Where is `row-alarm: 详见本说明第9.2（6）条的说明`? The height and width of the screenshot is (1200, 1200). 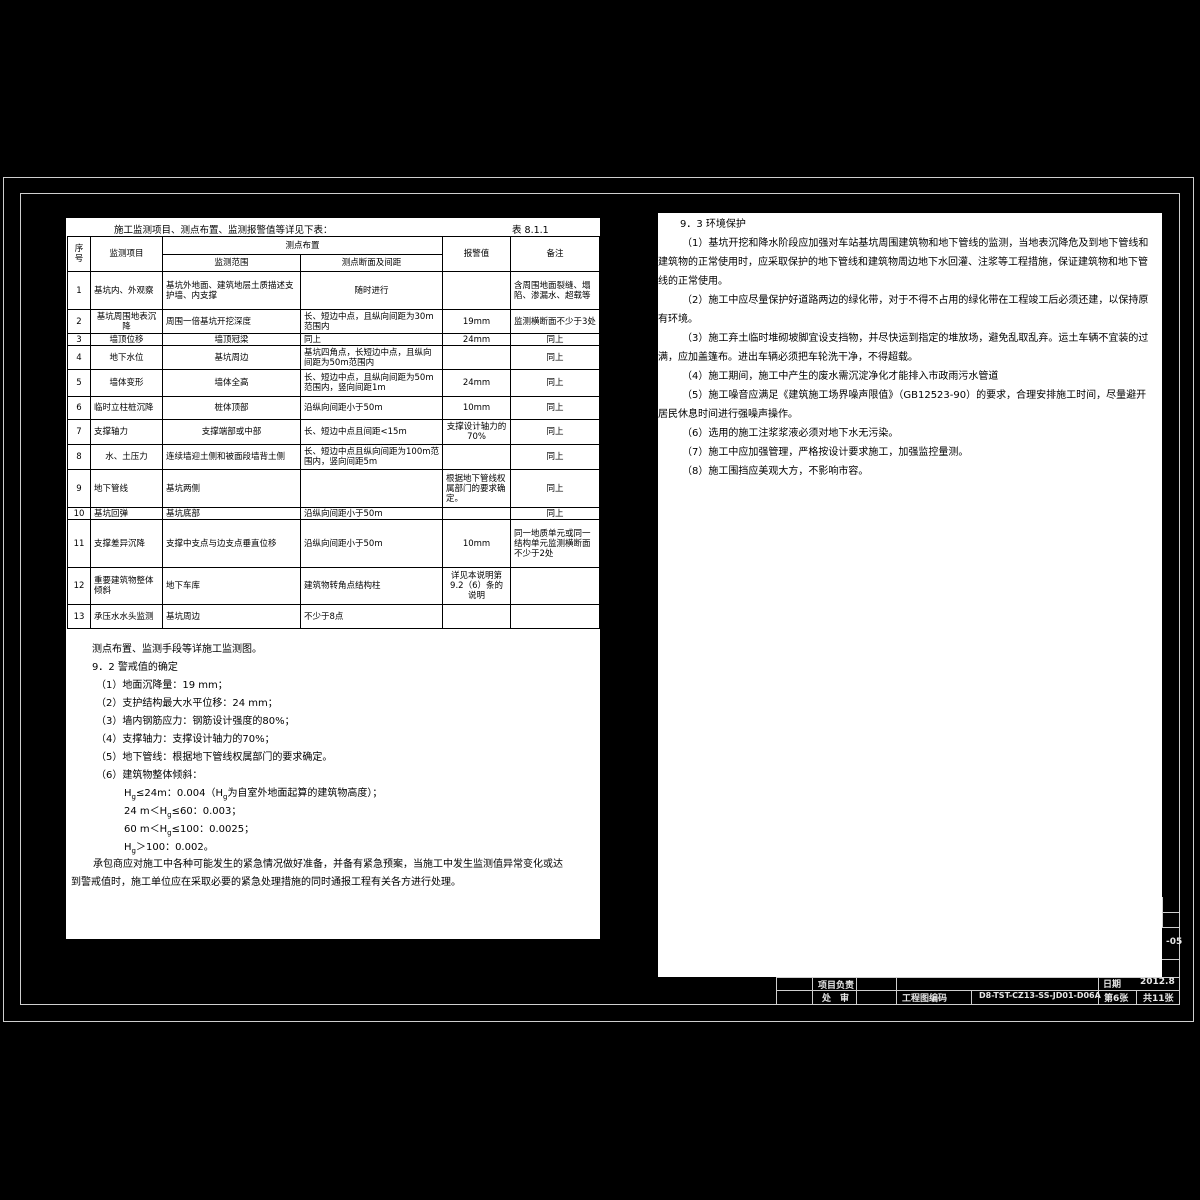 row-alarm: 详见本说明第9.2（6）条的说明 is located at coordinates (477, 586).